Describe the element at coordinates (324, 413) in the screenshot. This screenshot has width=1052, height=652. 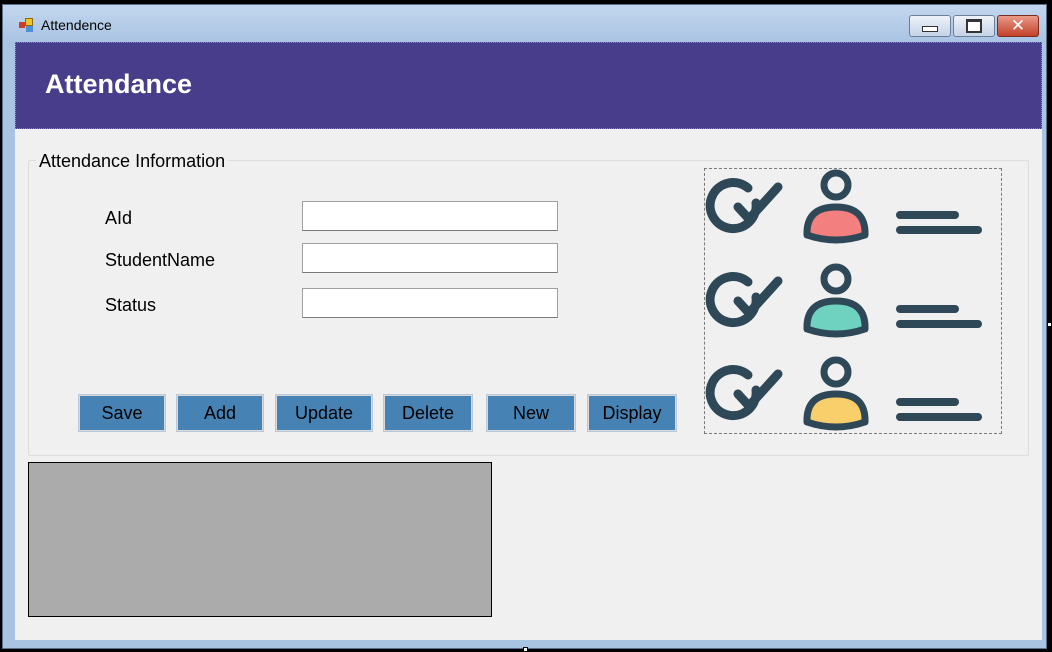
I see `update-button: Update` at that location.